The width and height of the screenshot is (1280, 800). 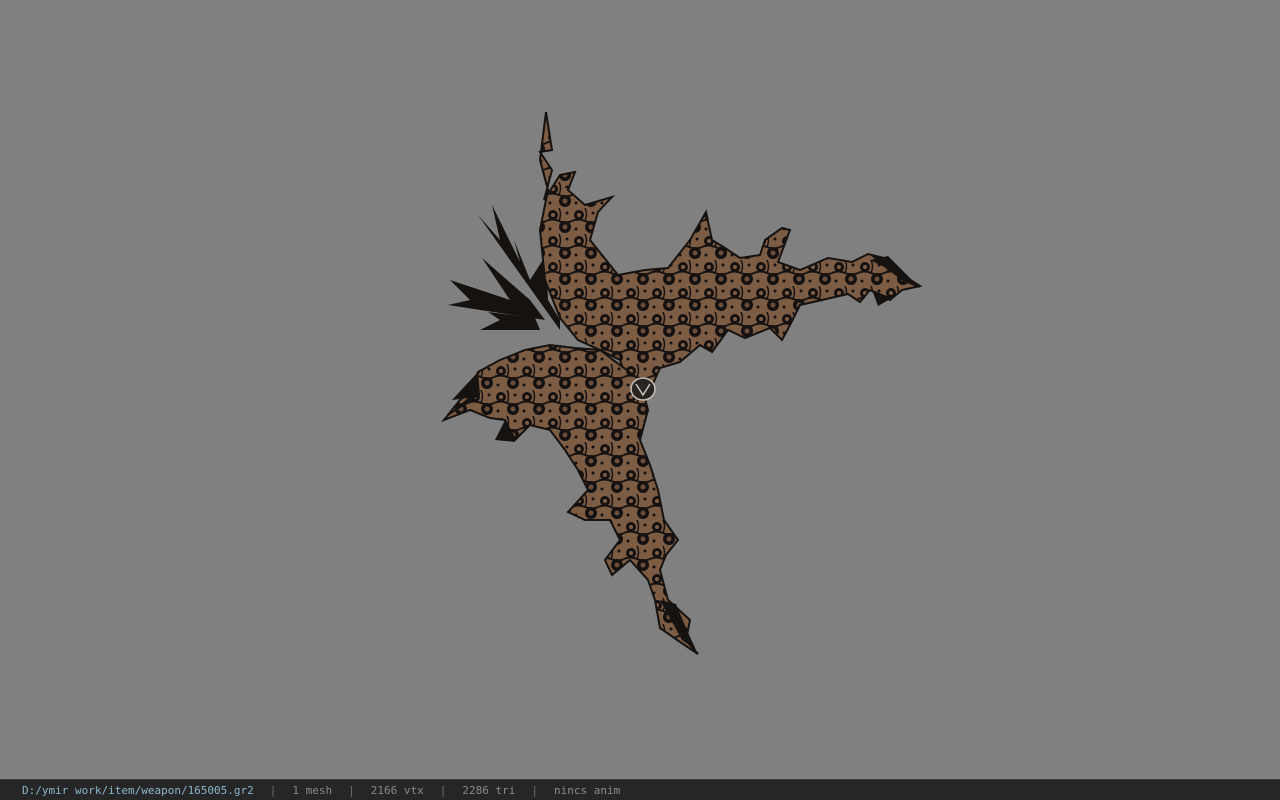 I want to click on file-path: D:/ymir work/item/weapon/165005.gr2, so click(x=138, y=790).